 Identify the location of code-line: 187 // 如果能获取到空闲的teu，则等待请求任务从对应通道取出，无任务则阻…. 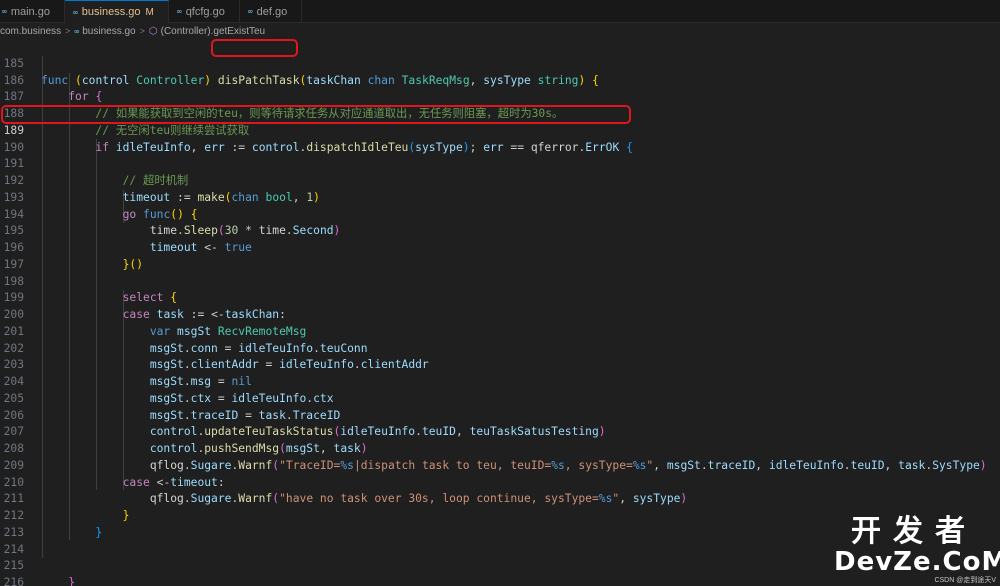
(500, 96).